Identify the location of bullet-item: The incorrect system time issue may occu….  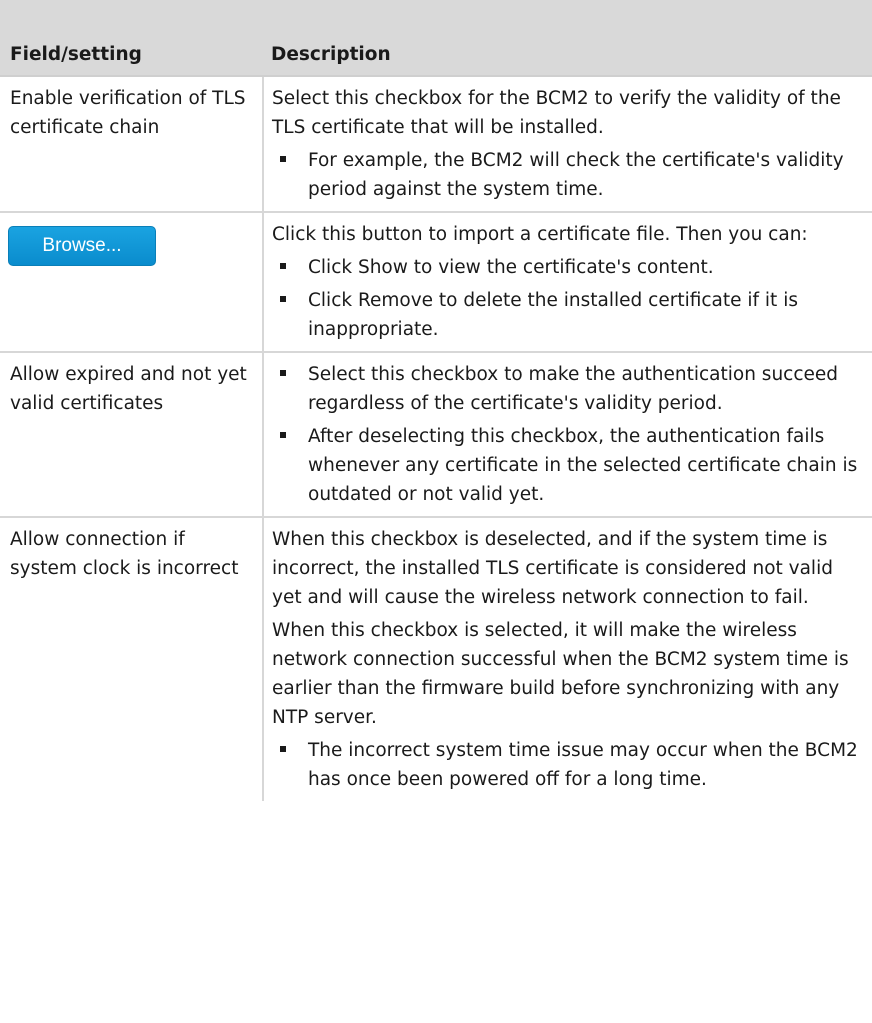
(568, 765).